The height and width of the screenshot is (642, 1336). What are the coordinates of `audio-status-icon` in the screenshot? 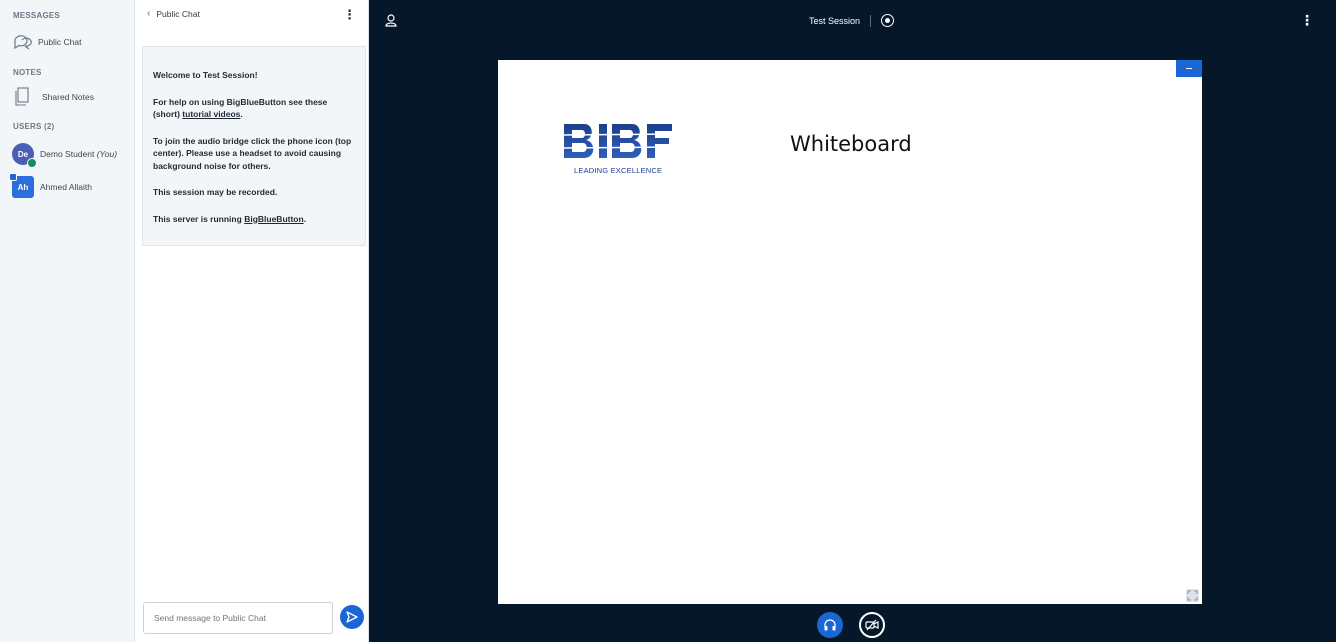 It's located at (32, 163).